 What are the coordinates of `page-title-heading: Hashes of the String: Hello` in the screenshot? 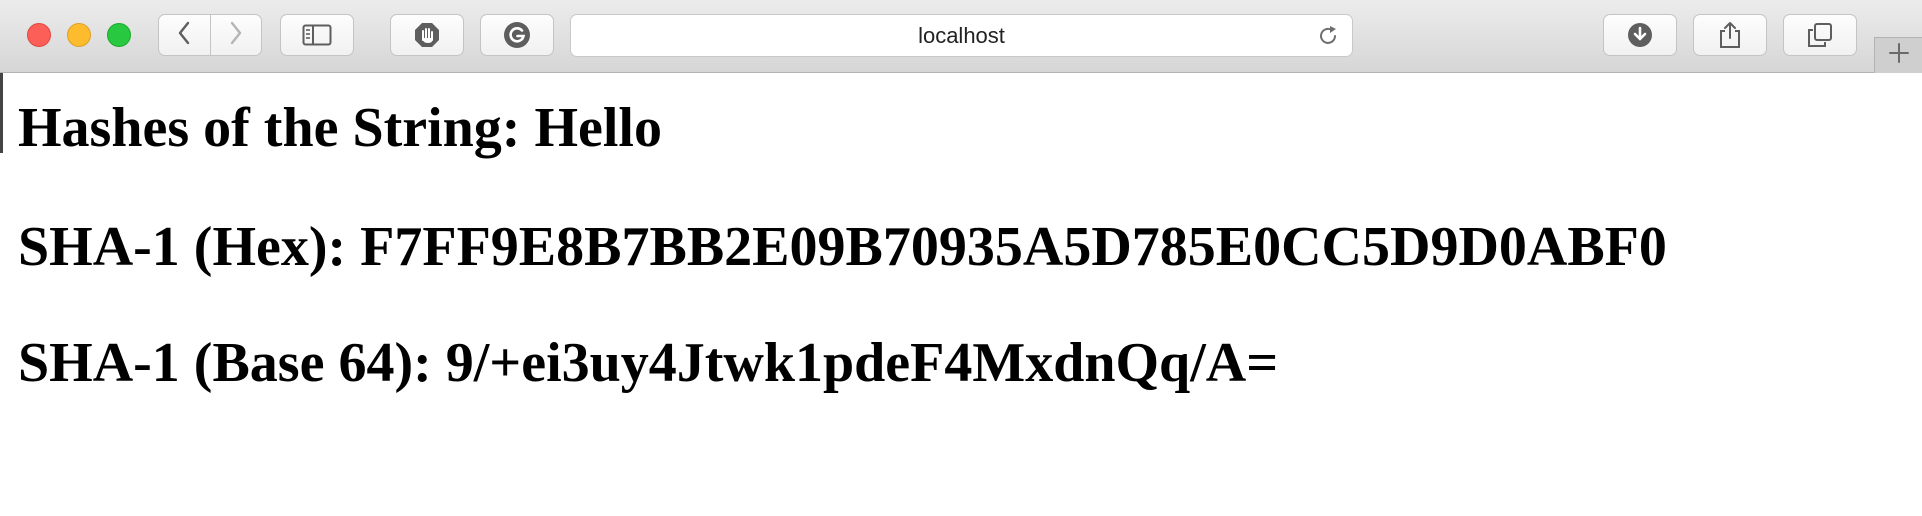 It's located at (340, 128).